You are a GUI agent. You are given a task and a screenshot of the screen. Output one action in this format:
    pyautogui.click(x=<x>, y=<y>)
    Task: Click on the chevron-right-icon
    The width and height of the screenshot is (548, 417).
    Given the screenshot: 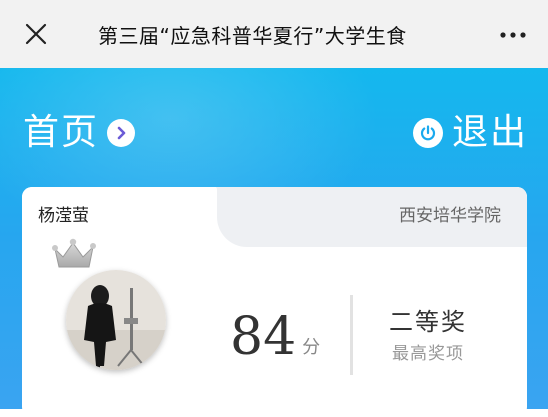 What is the action you would take?
    pyautogui.click(x=121, y=133)
    